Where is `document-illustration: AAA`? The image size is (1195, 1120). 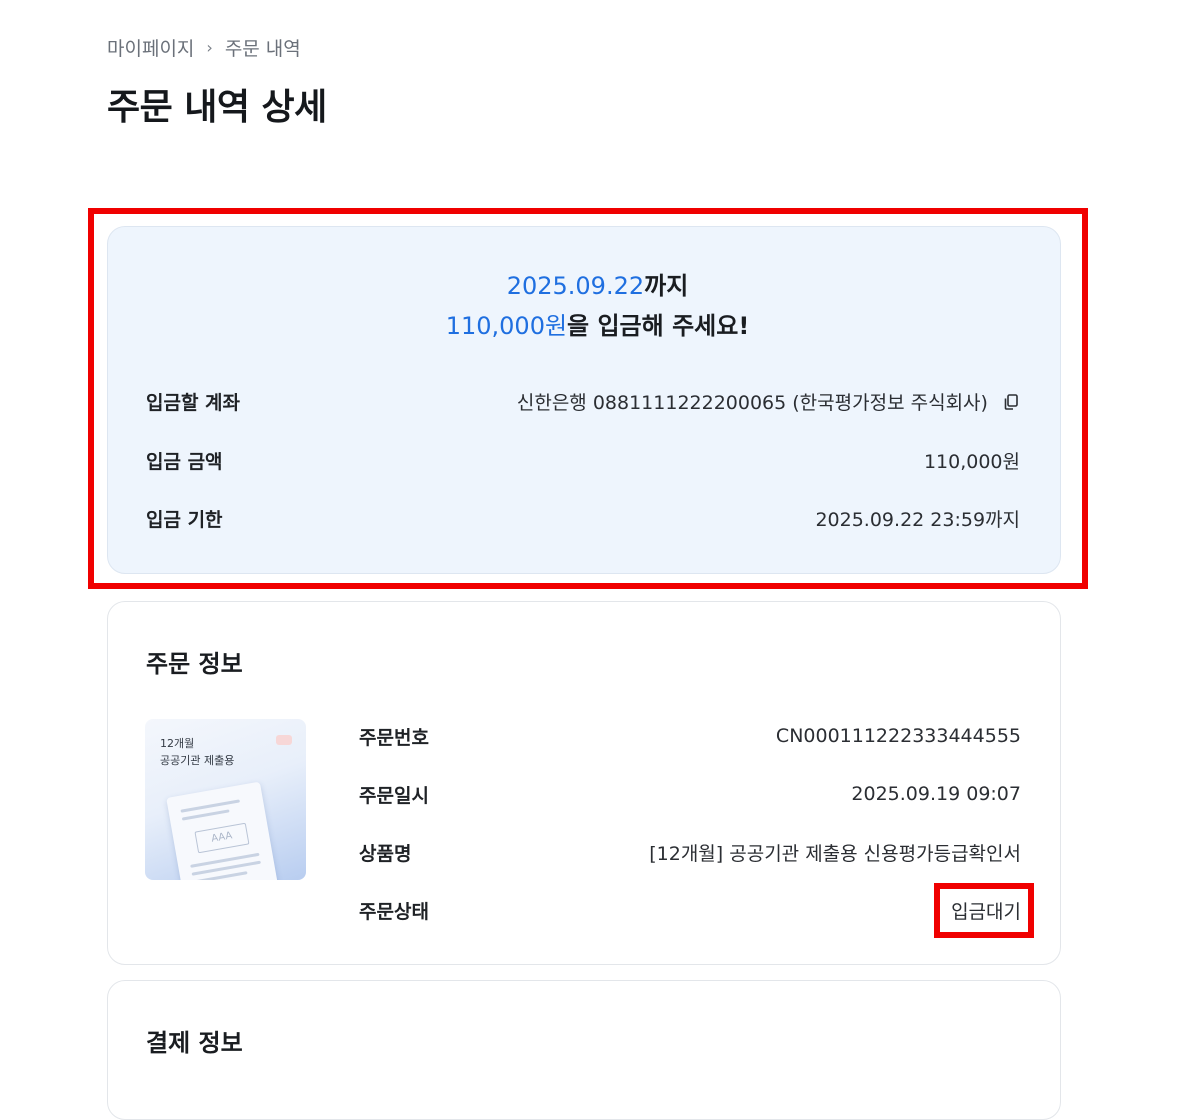 document-illustration: AAA is located at coordinates (222, 830).